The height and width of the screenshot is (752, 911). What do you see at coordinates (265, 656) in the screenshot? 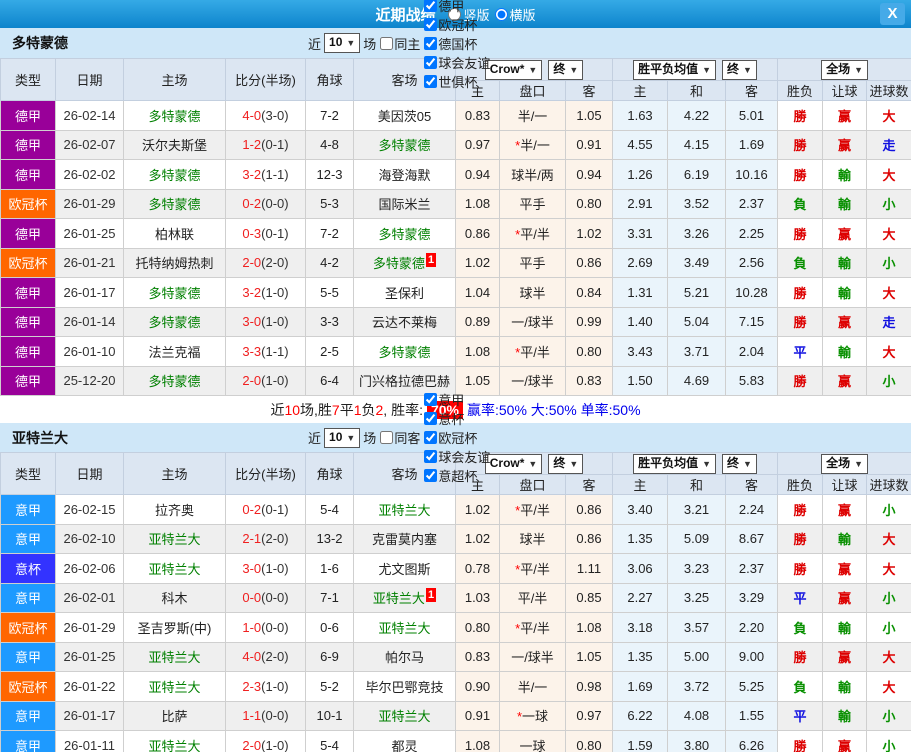
I see `score-cell: 4-0(2-0)` at bounding box center [265, 656].